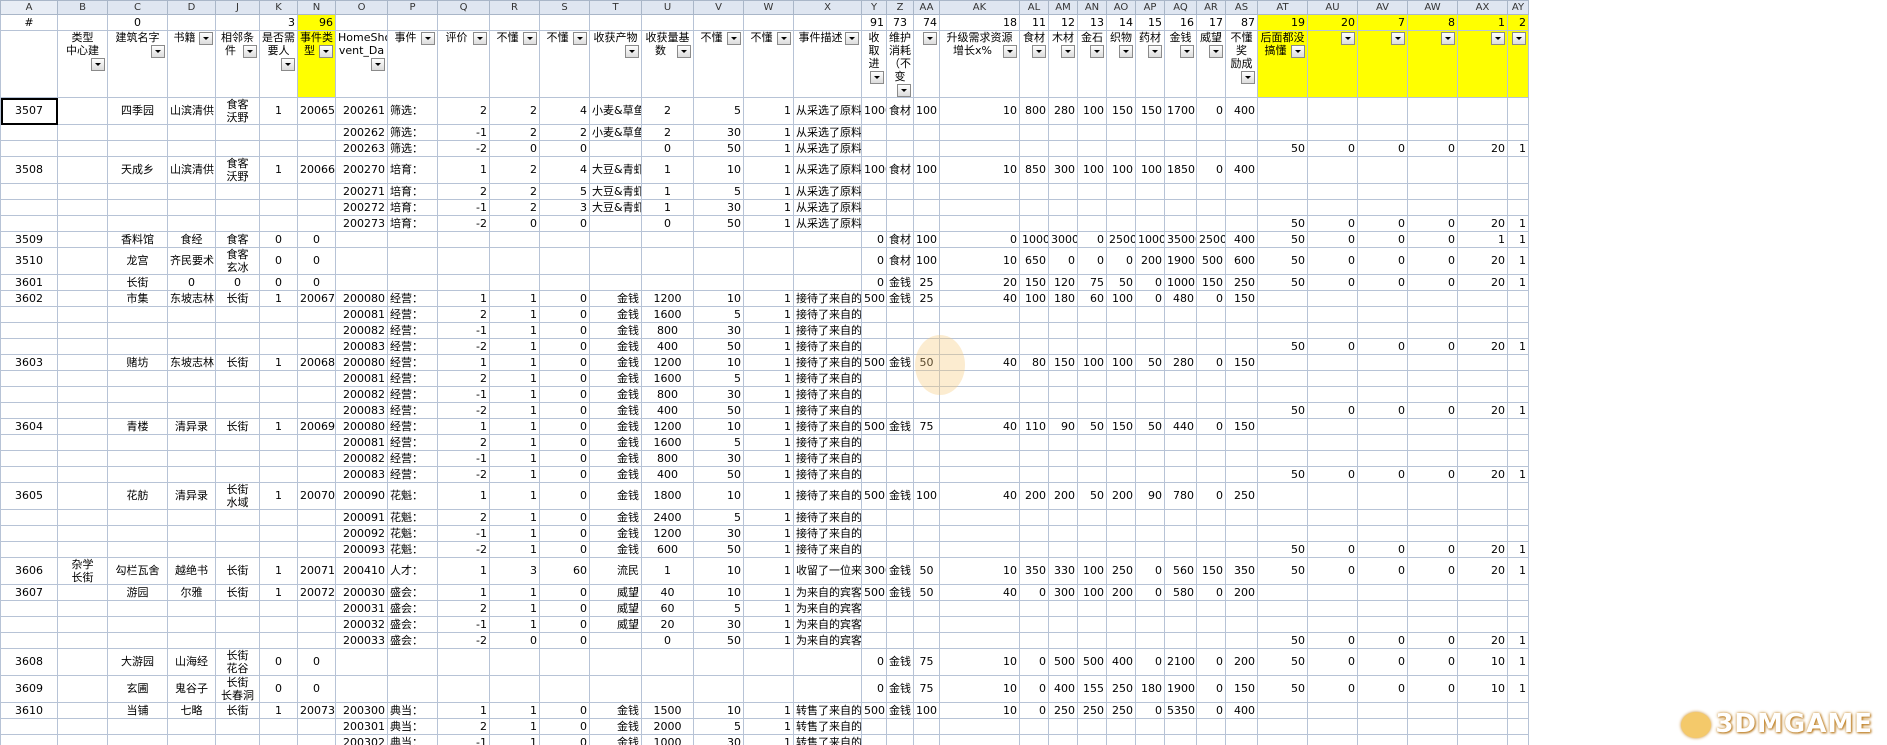 This screenshot has width=1887, height=745. Describe the element at coordinates (667, 410) in the screenshot. I see `cell: 400` at that location.